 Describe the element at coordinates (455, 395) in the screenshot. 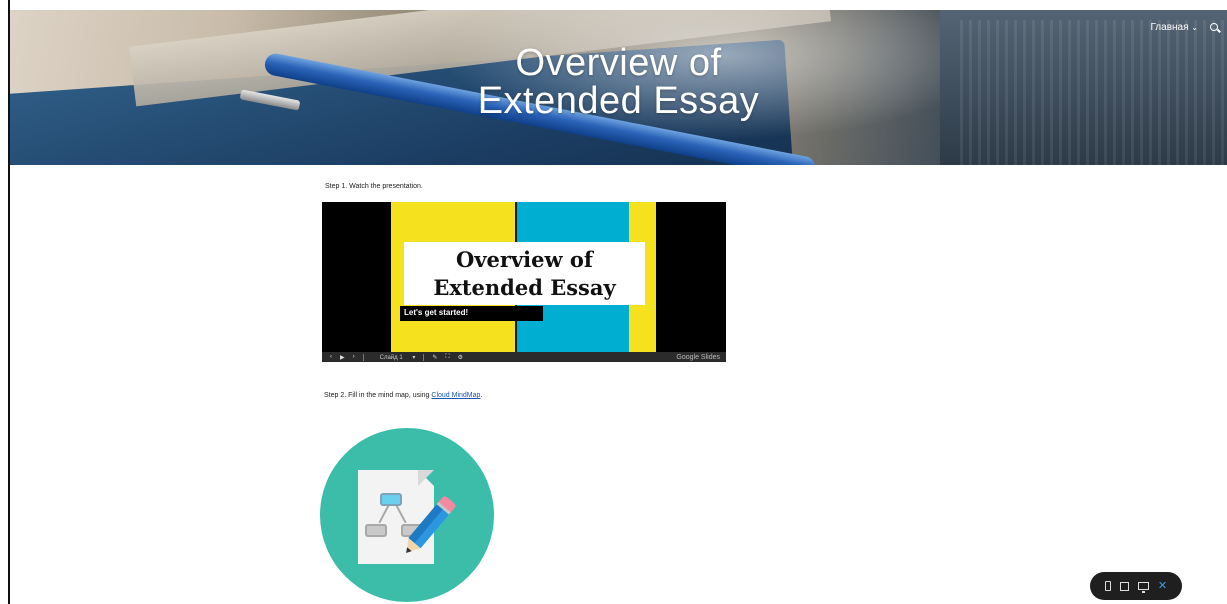

I see `cloud-mindmap-link: Cloud MindMap` at that location.